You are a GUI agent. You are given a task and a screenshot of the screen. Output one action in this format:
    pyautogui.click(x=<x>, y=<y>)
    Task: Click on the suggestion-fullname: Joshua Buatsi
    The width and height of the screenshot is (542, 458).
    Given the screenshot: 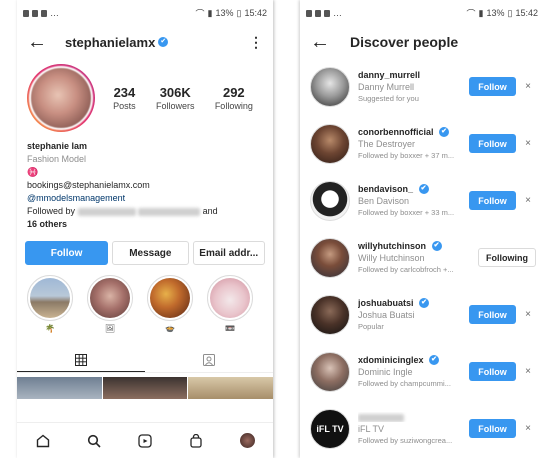 What is the action you would take?
    pyautogui.click(x=386, y=315)
    